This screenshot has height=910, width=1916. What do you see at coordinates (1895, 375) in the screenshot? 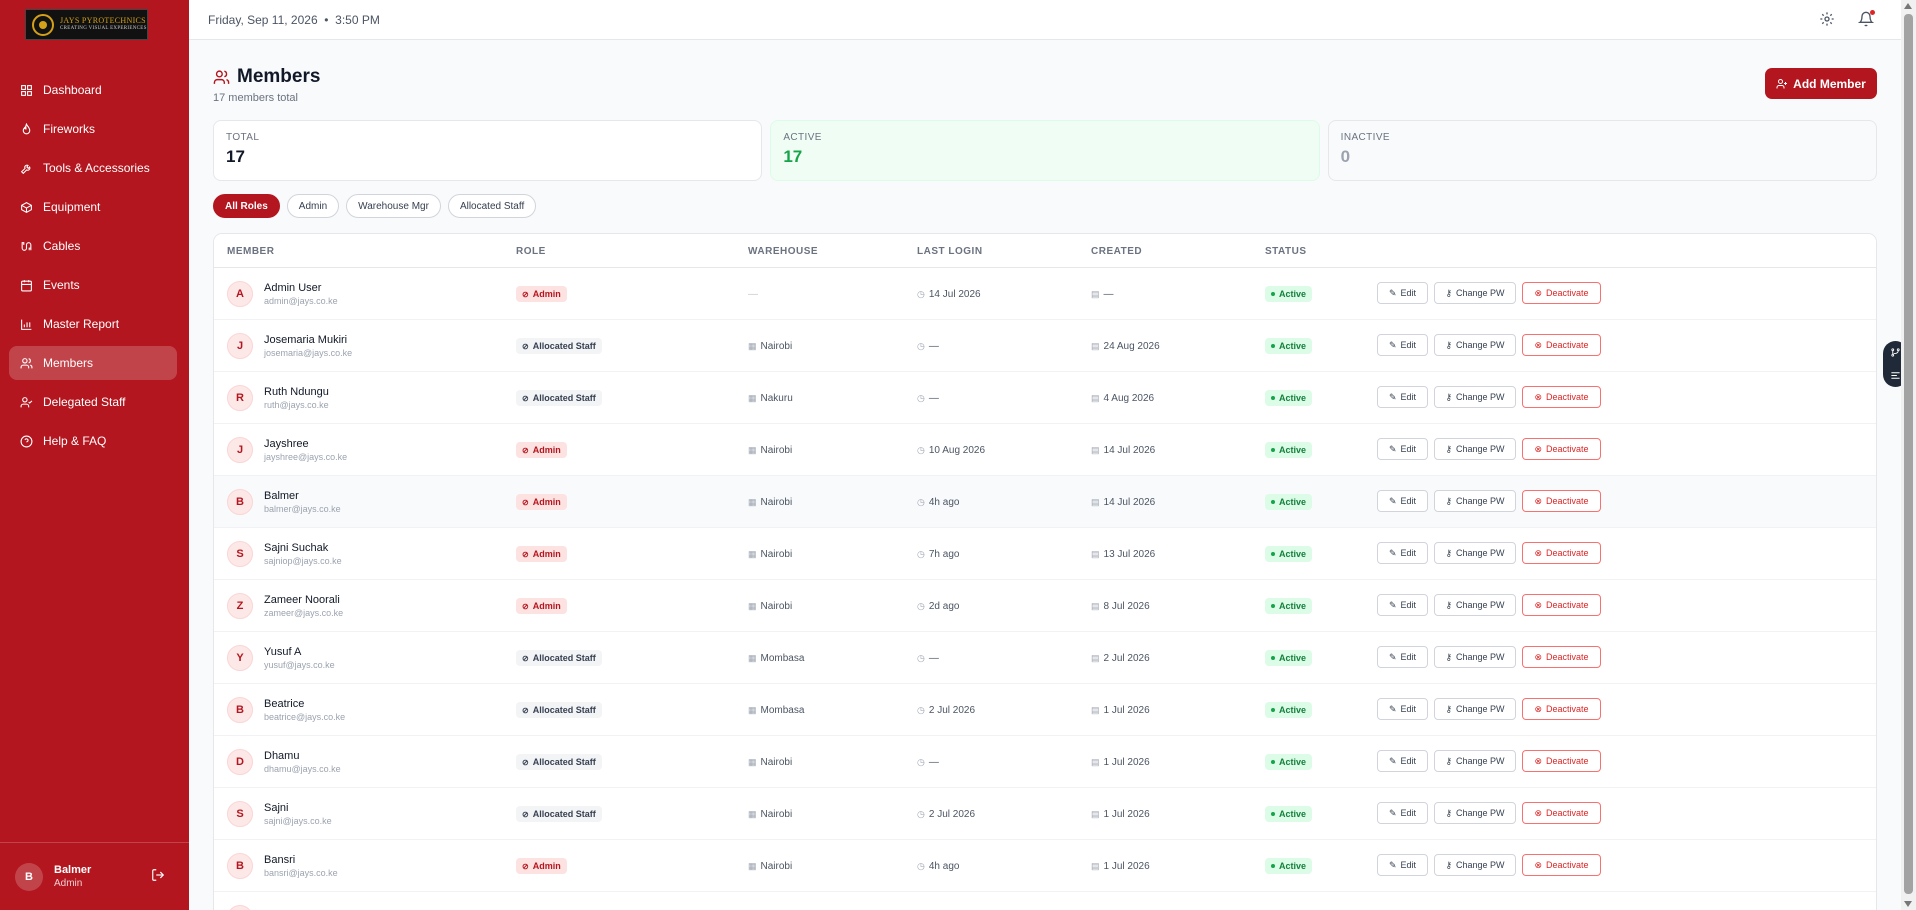
I see `list-settings-icon` at bounding box center [1895, 375].